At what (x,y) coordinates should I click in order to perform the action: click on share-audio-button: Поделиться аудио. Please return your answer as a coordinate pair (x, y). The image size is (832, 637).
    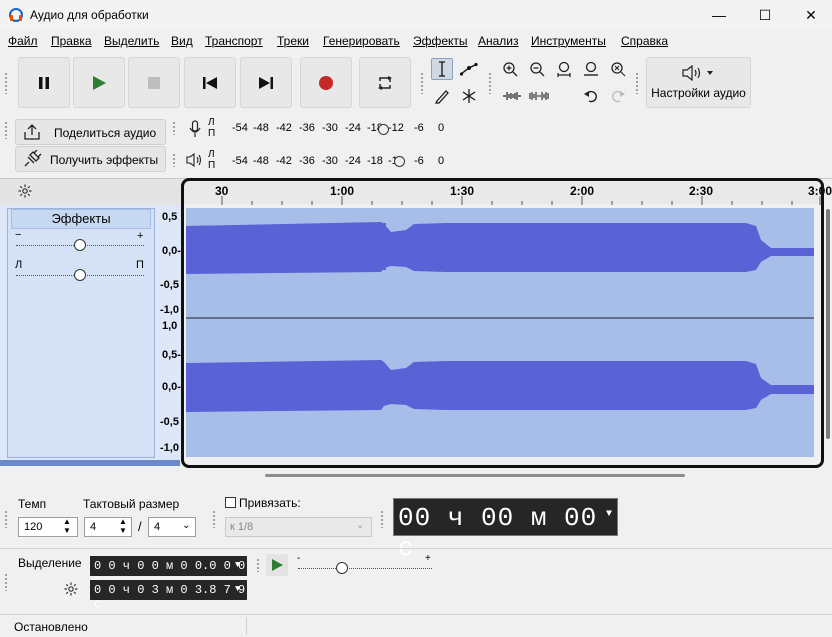
    Looking at the image, I should click on (90, 132).